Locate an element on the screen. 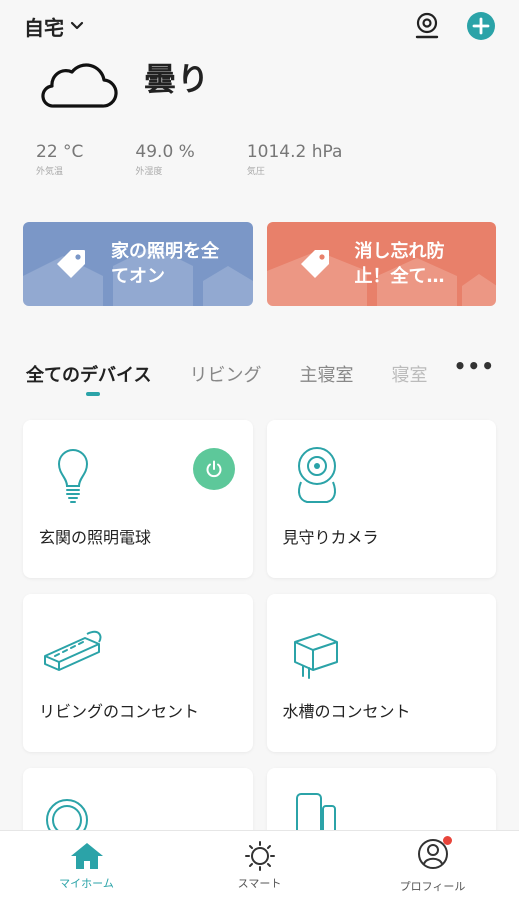 The image size is (519, 900). room-tabs: 全てのデバイス リビング 主寝室 寝室 is located at coordinates (262, 374).